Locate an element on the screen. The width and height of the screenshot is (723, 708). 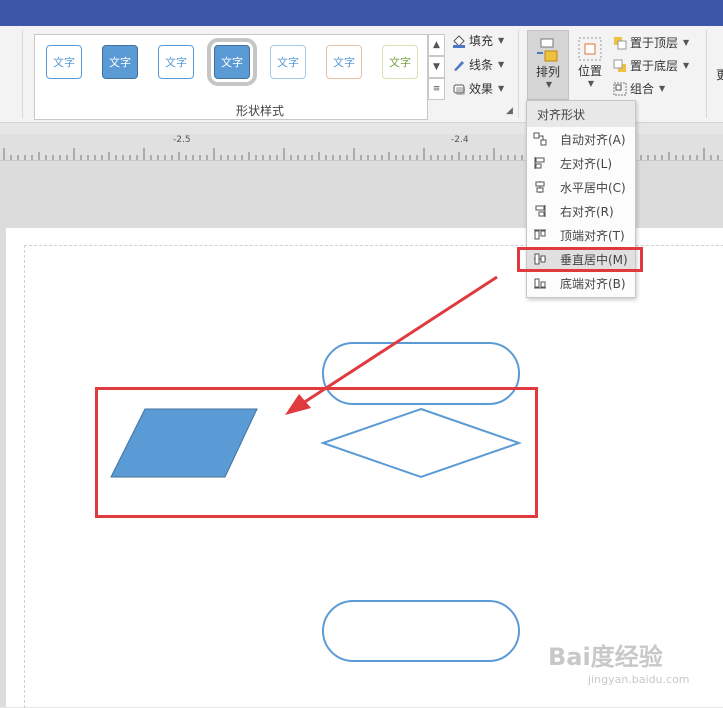
align-right-icon is located at coordinates (540, 211).